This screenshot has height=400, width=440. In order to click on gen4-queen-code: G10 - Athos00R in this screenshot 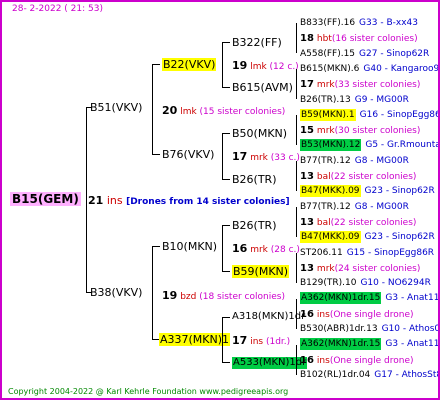, I will do `click(410, 329)`.